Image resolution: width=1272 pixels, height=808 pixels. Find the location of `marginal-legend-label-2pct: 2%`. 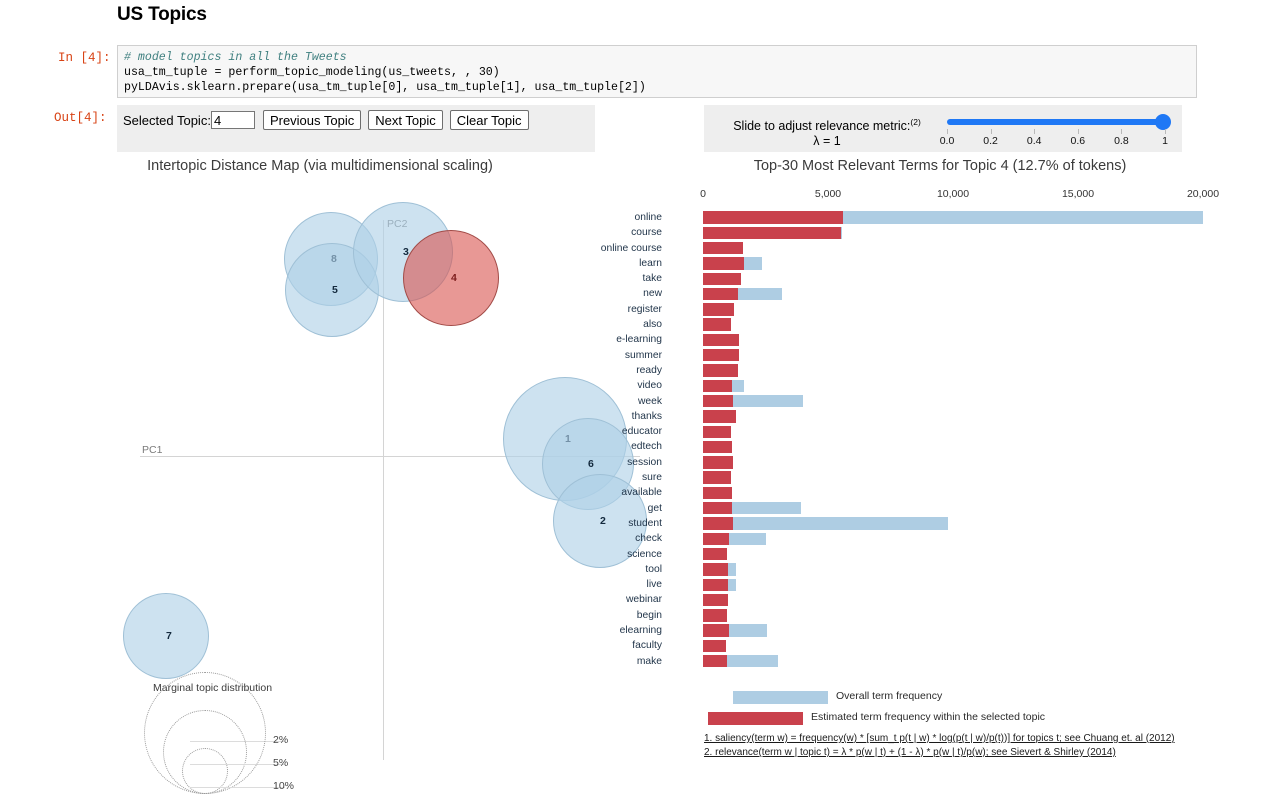

marginal-legend-label-2pct: 2% is located at coordinates (281, 740).